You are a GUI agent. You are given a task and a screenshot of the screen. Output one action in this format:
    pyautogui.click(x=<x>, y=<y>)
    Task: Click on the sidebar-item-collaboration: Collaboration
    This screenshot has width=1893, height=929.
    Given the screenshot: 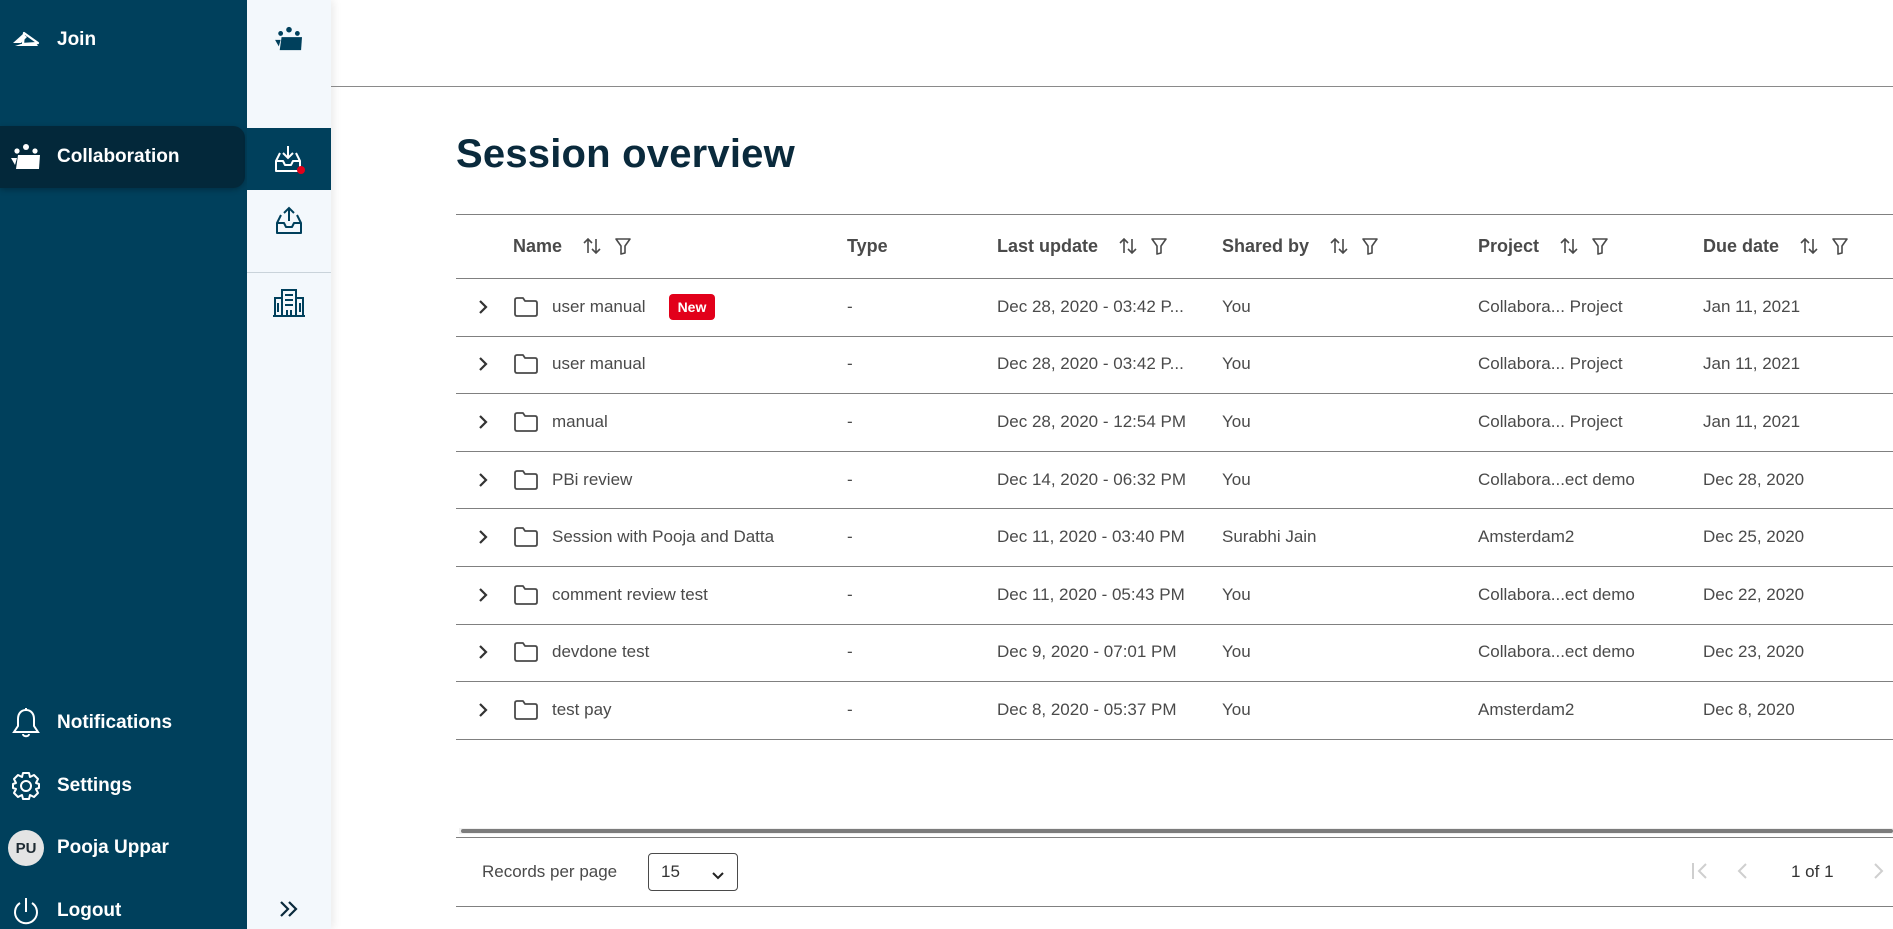 What is the action you would take?
    pyautogui.click(x=122, y=157)
    